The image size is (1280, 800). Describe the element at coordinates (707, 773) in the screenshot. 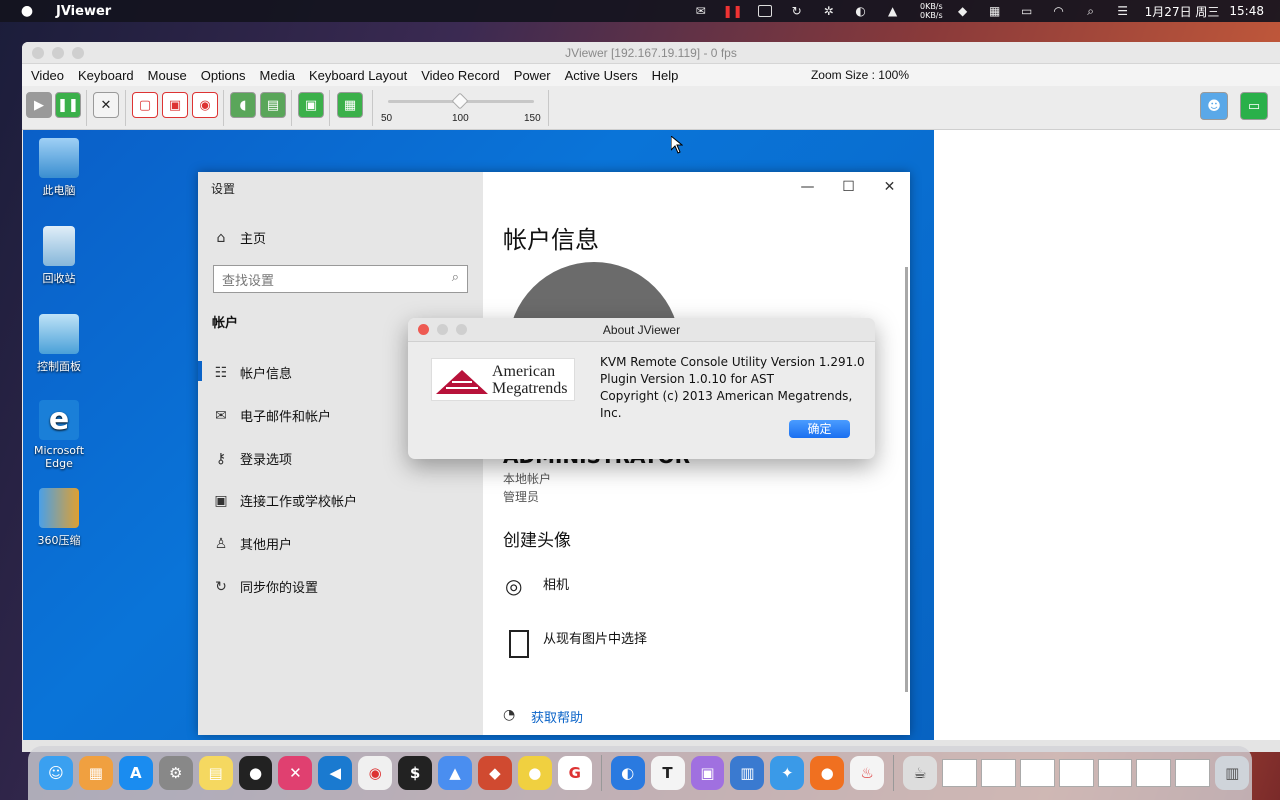

I see `screen-app-icon: ▣` at that location.